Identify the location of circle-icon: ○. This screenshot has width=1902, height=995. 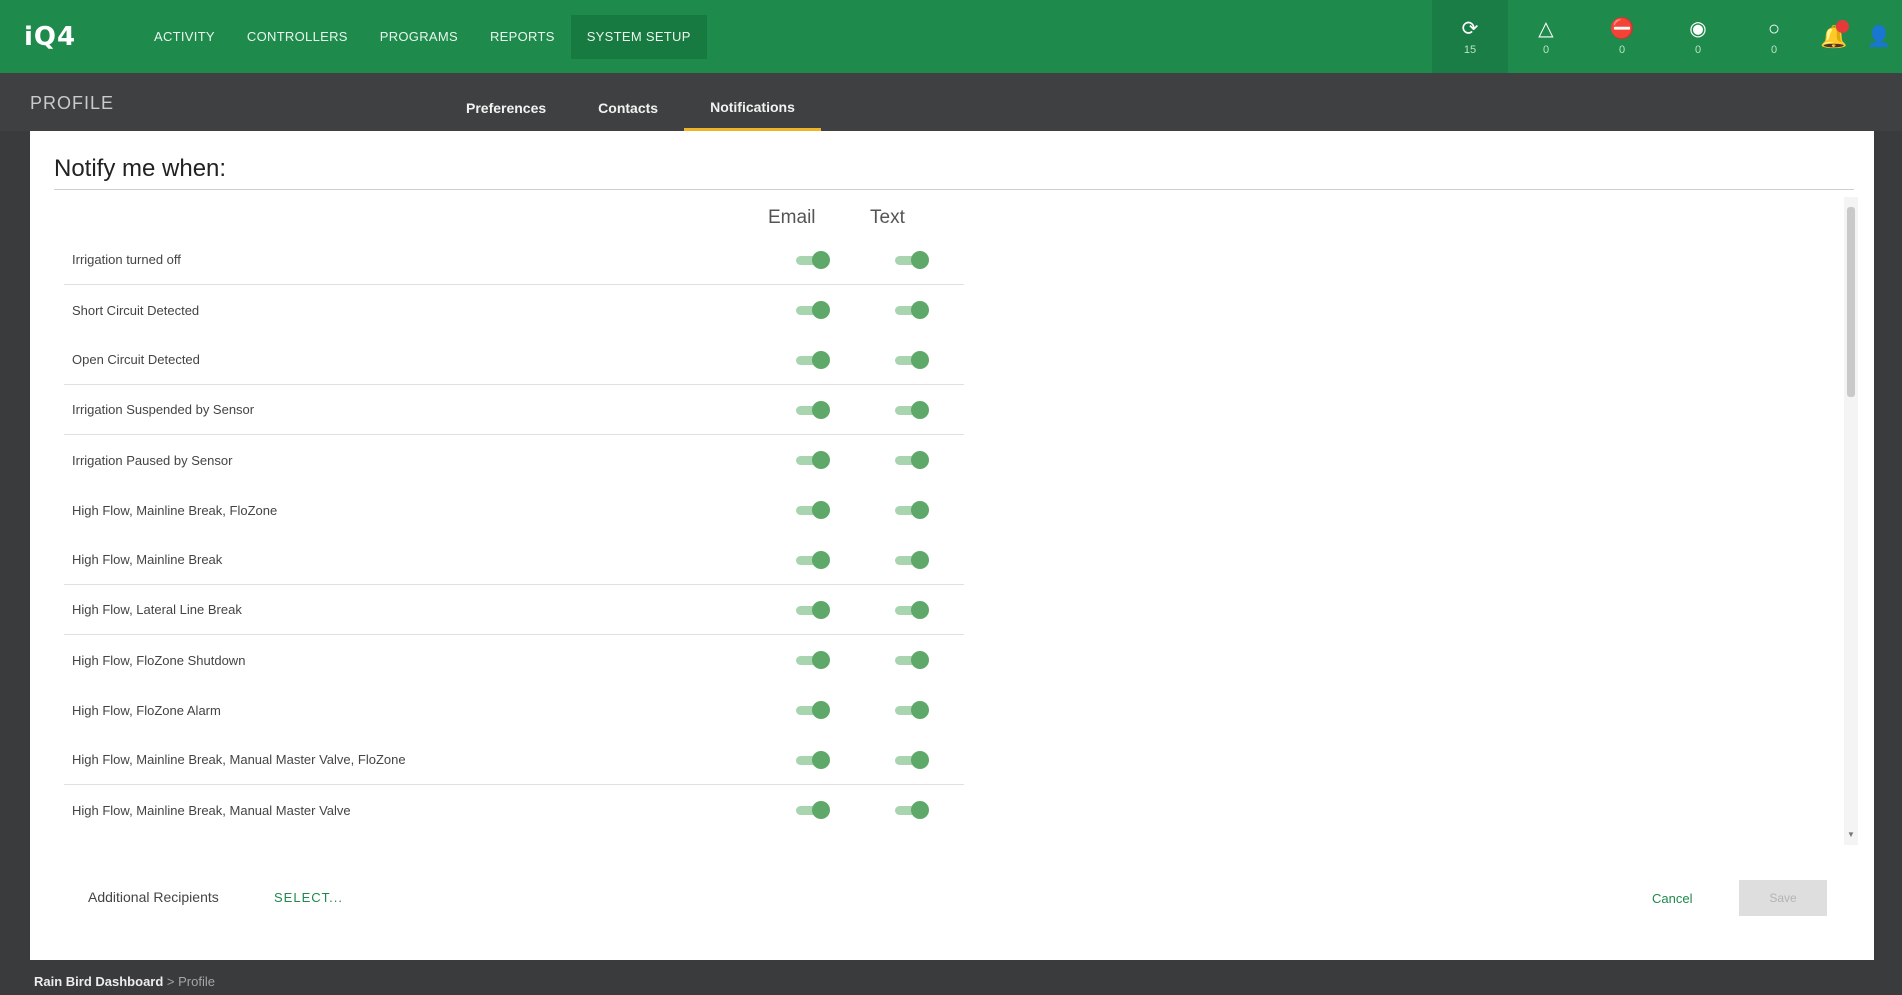
(1774, 28).